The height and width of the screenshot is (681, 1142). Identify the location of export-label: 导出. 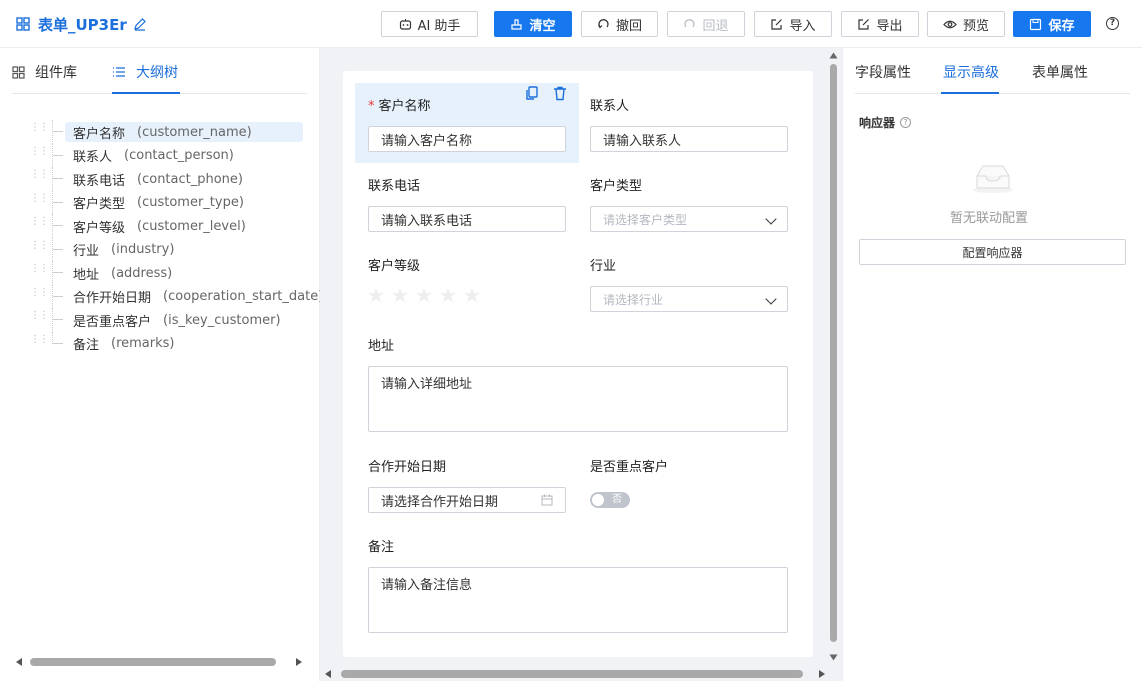
(889, 26).